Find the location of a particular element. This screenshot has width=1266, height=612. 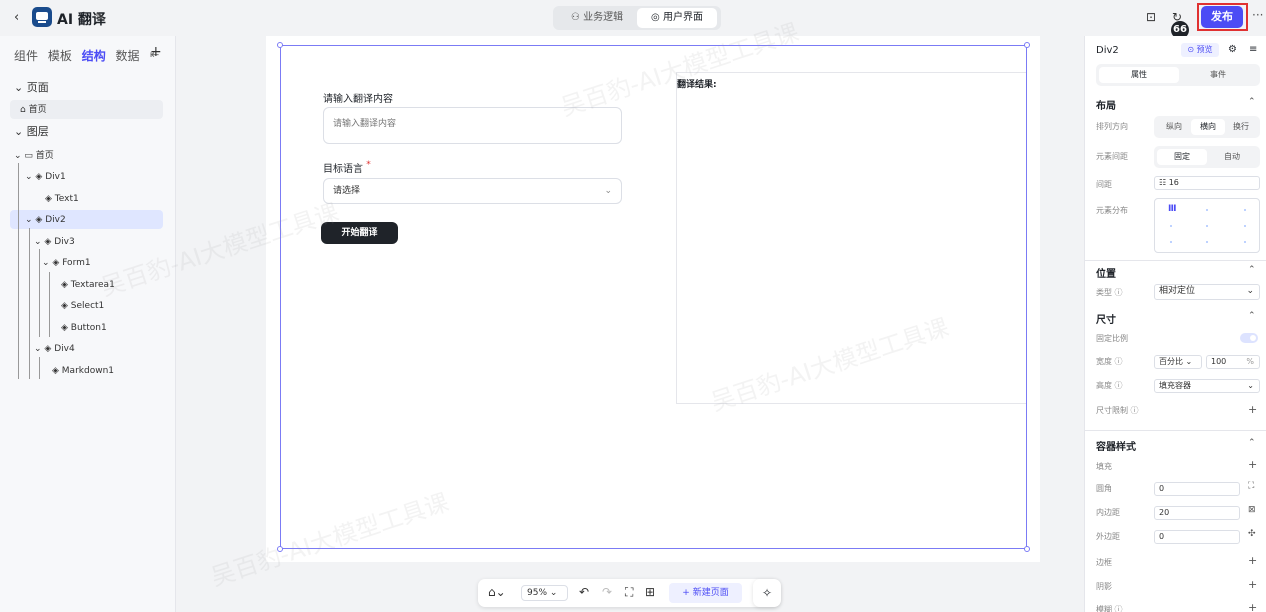

distribution-label: 元素分布 is located at coordinates (1112, 210).